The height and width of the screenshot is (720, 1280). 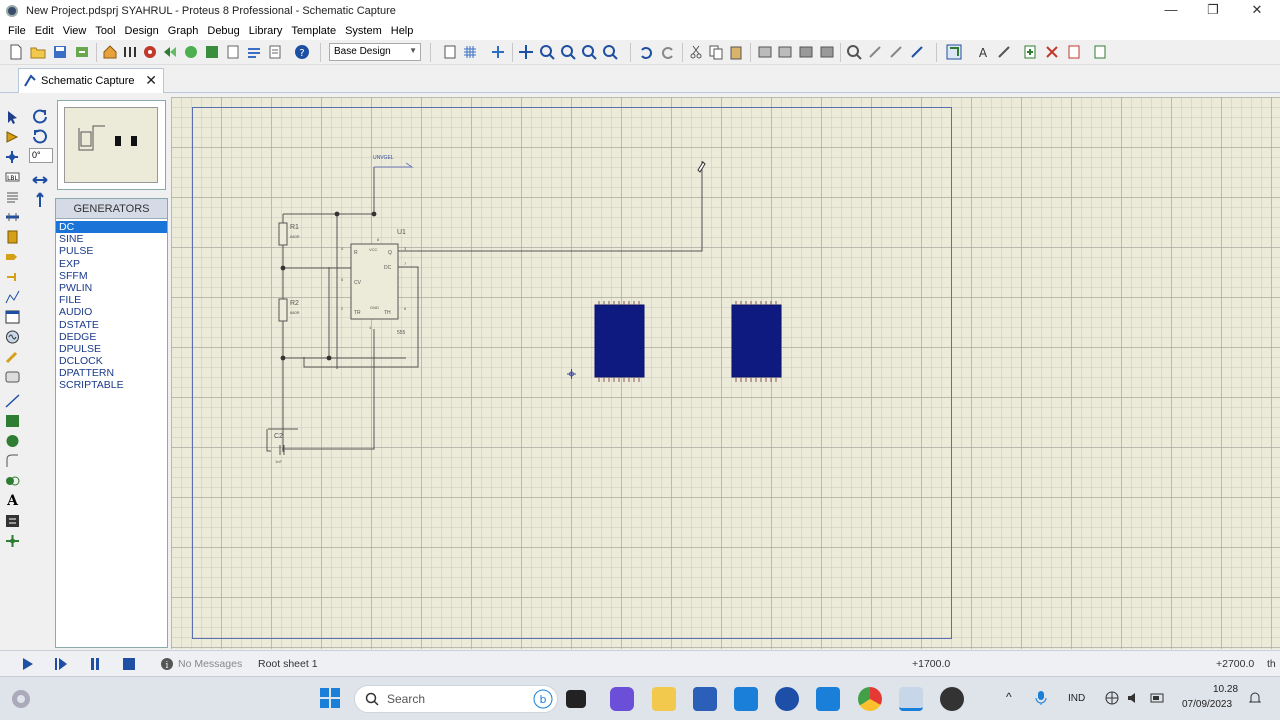 I want to click on arc-tool-icon, so click(x=12, y=461).